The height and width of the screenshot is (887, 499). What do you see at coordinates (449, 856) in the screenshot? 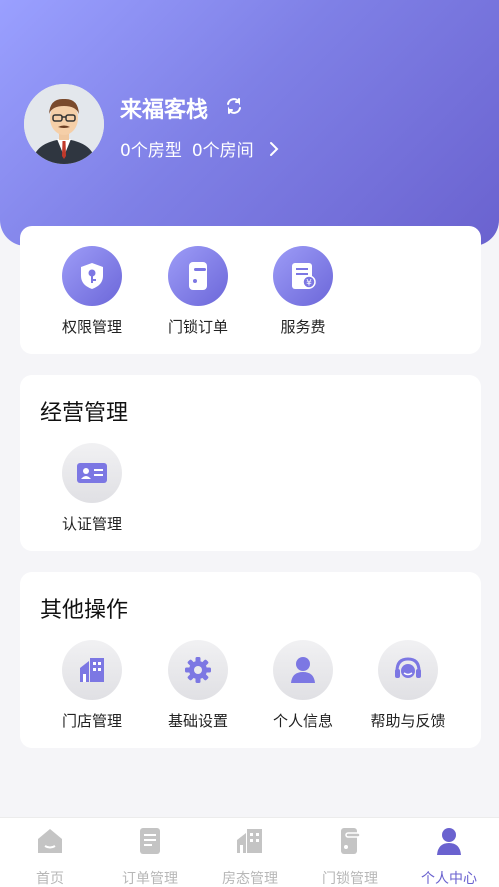
I see `tab-user-center: 个人中心` at bounding box center [449, 856].